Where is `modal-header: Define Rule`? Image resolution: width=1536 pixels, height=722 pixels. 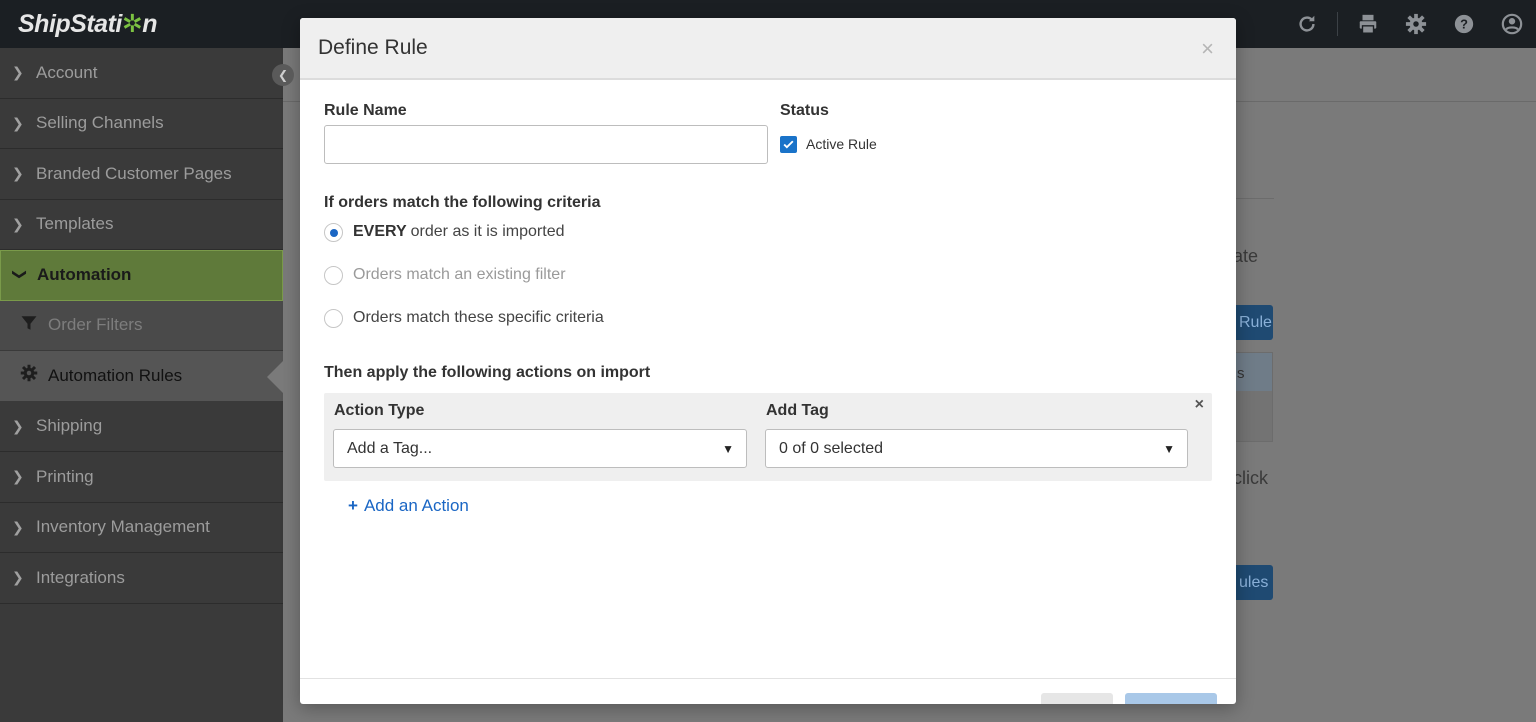
modal-header: Define Rule is located at coordinates (768, 49).